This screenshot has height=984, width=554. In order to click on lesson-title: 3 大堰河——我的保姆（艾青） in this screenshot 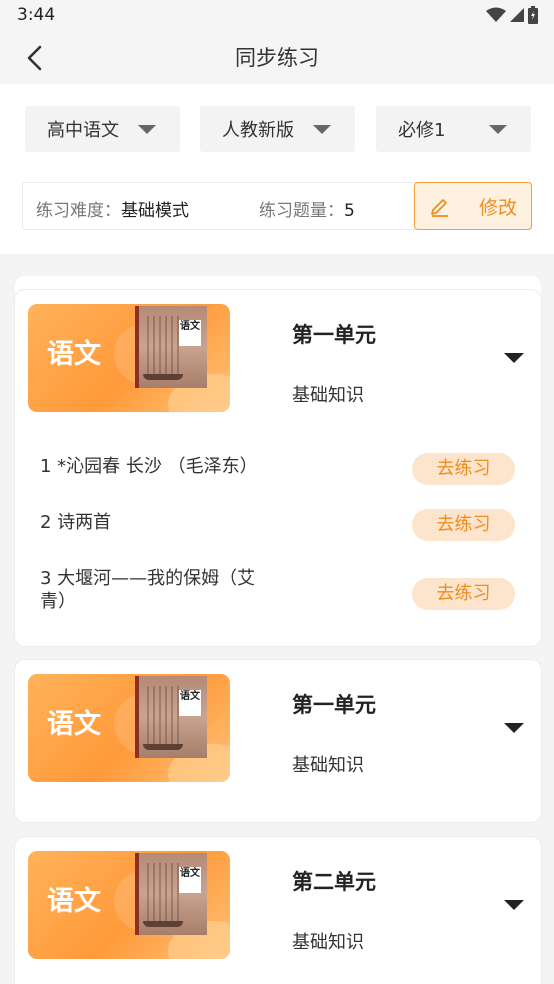, I will do `click(148, 590)`.